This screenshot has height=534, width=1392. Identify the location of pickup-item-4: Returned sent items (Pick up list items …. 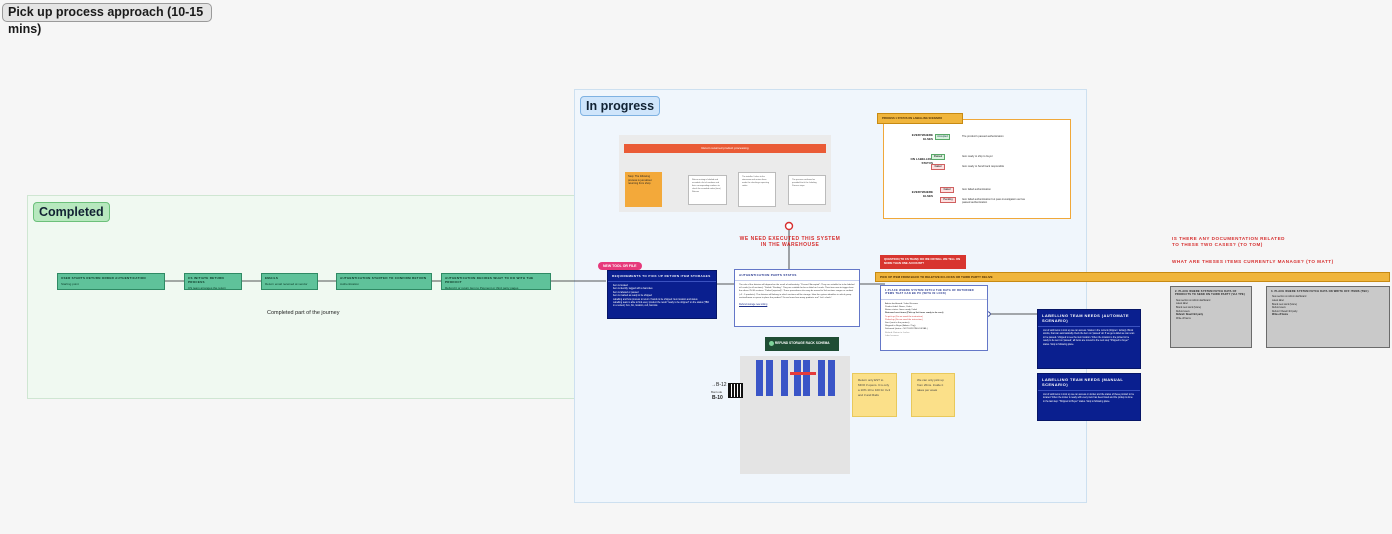
(914, 313).